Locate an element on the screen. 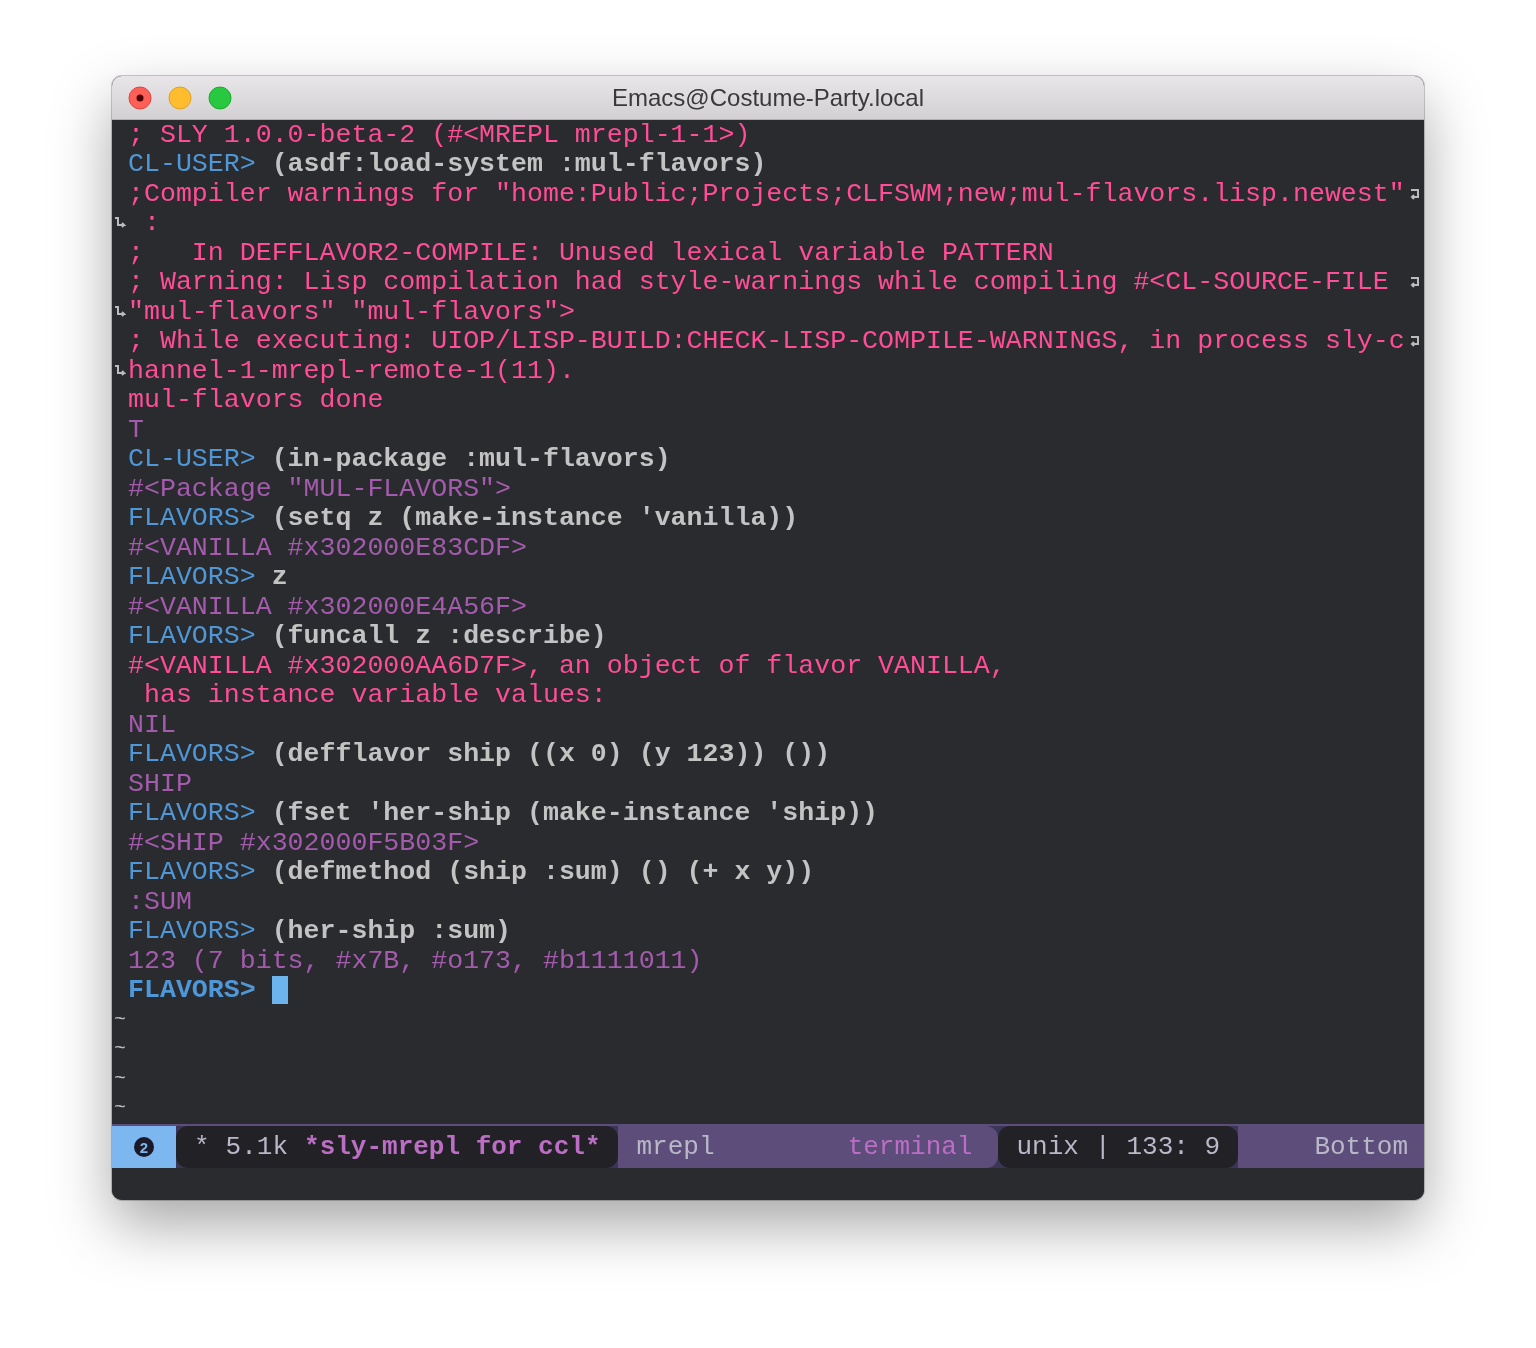  output-text: #<VANILLA #x302000AA6D7F>, an object of flavor VANILLA, is located at coordinates (567, 665).